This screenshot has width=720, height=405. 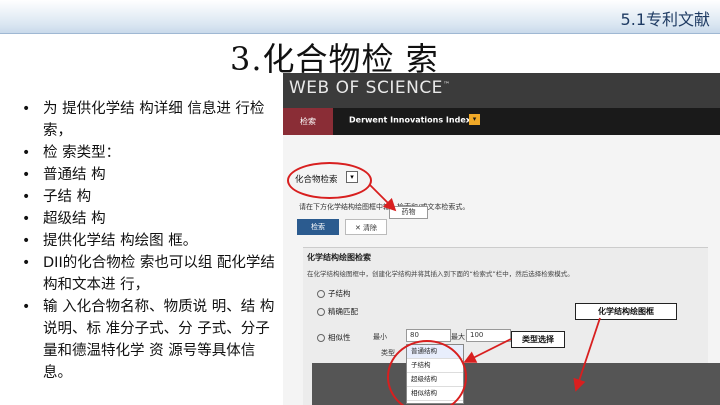 What do you see at coordinates (339, 257) in the screenshot?
I see `panel-title: 化学结构绘图检索` at bounding box center [339, 257].